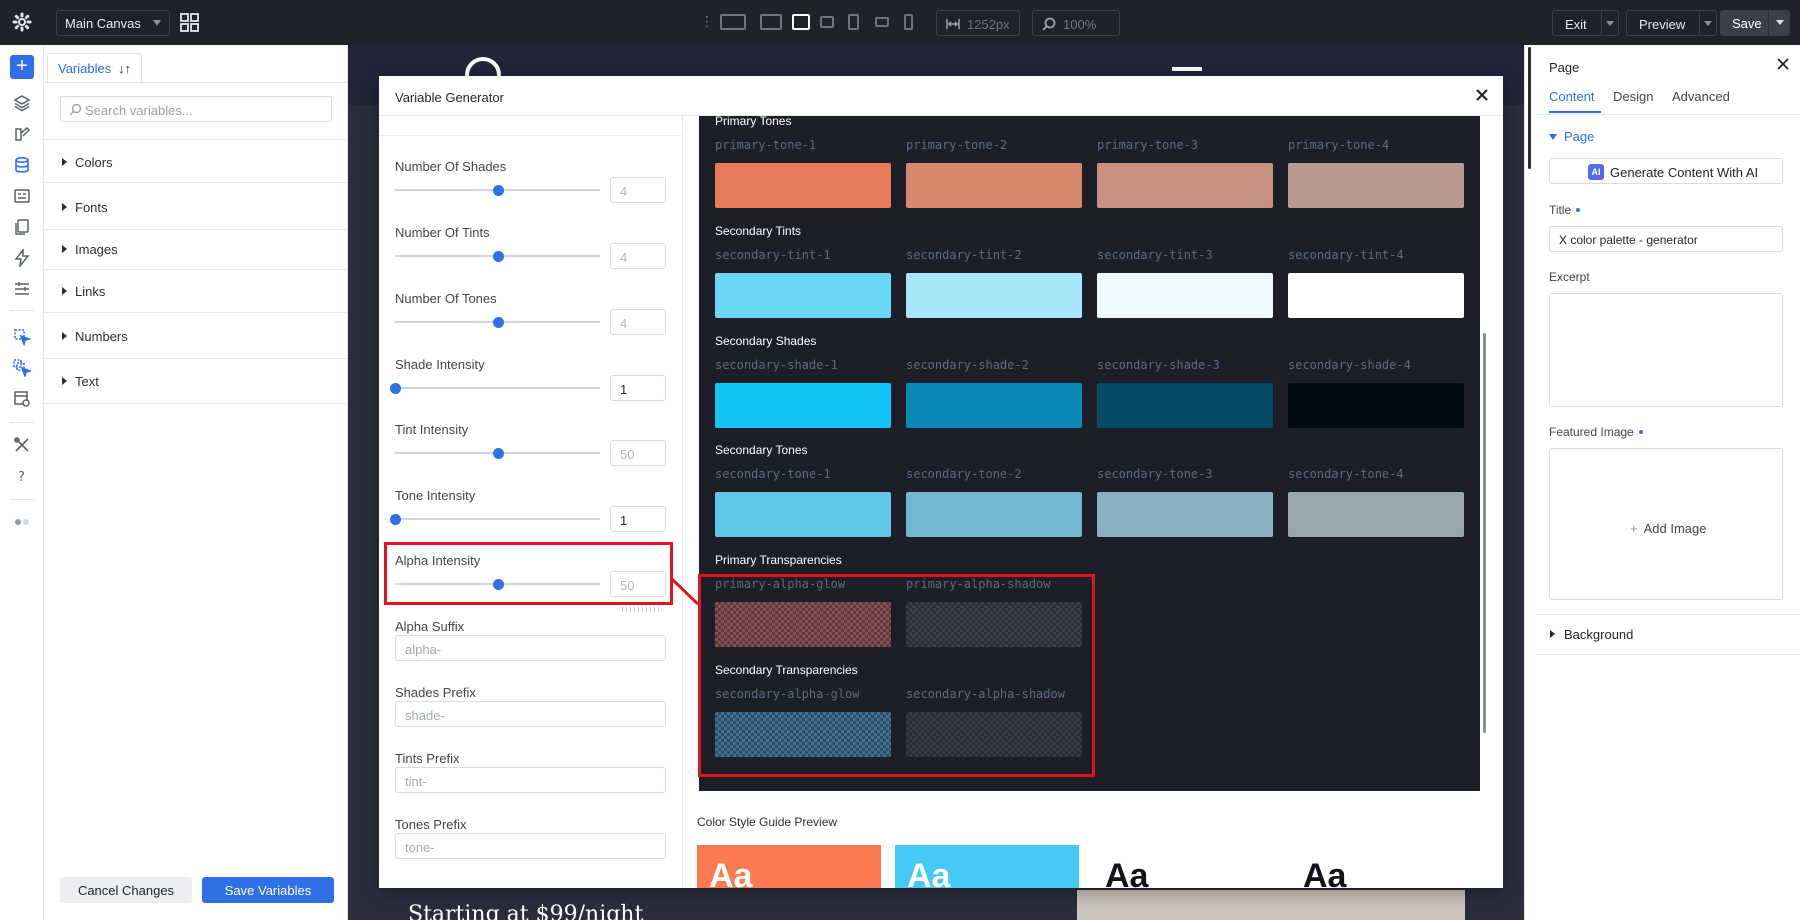 The image size is (1800, 920). I want to click on tablet-landscape-icon, so click(827, 22).